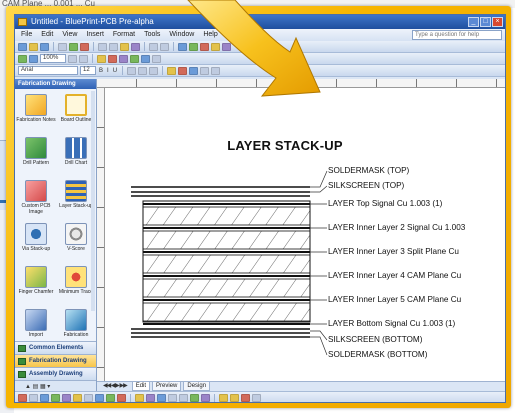 The image size is (515, 413). What do you see at coordinates (135, 46) in the screenshot?
I see `format-painter-icon` at bounding box center [135, 46].